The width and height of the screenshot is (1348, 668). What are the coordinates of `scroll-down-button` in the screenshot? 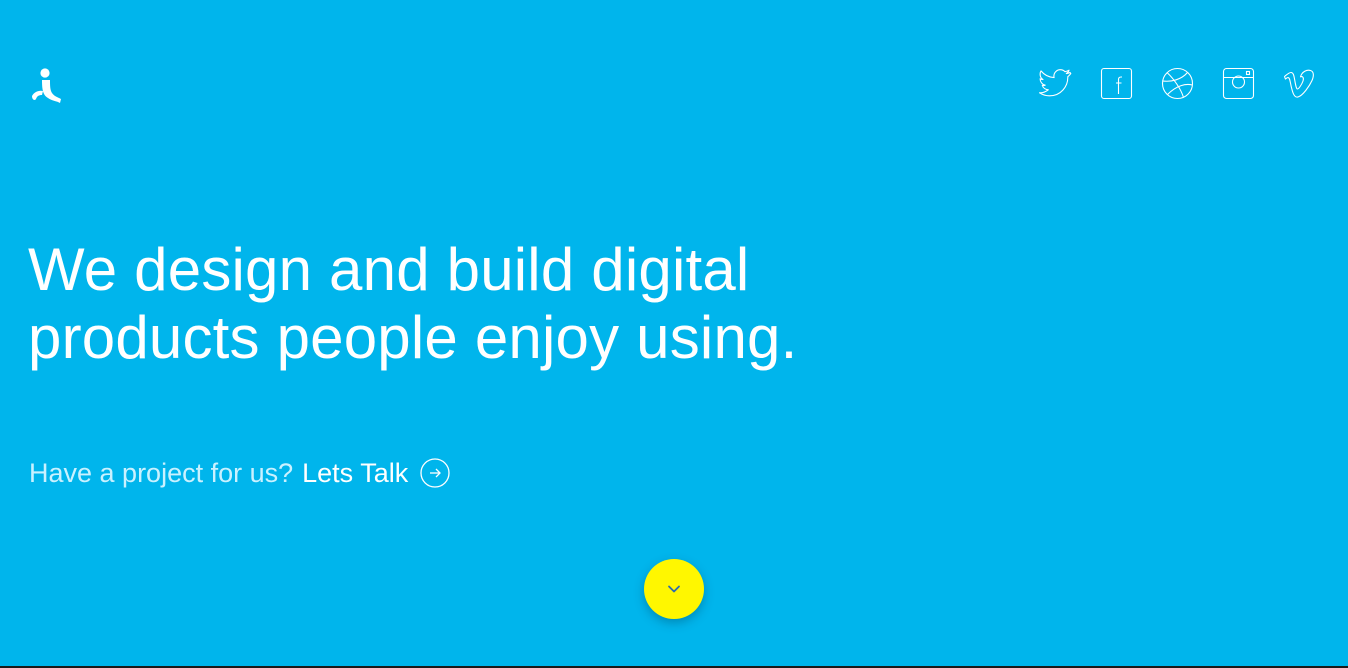 It's located at (674, 589).